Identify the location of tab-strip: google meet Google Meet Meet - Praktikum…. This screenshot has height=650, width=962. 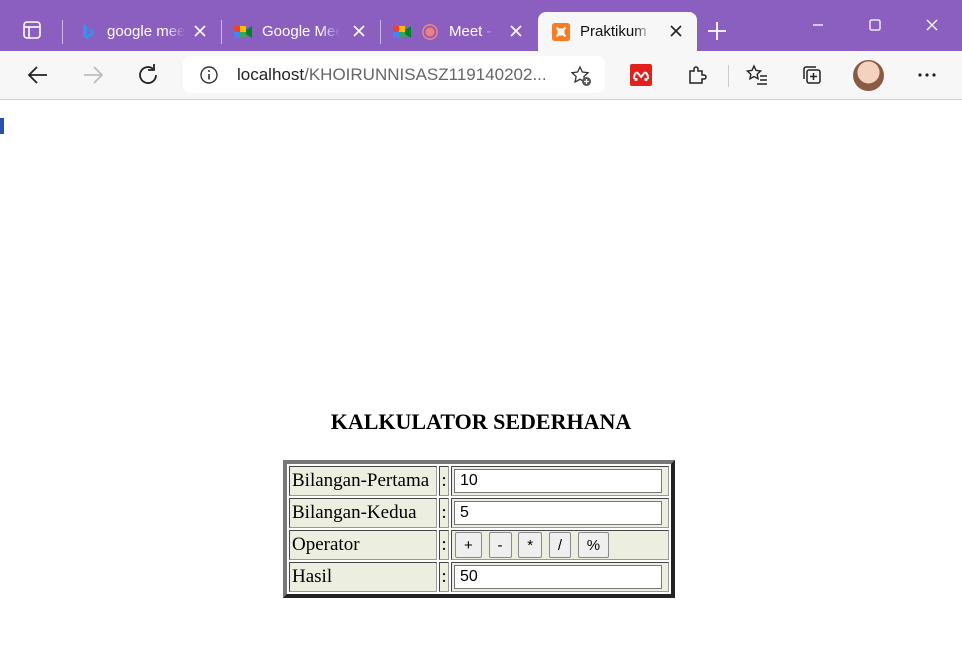
(481, 25).